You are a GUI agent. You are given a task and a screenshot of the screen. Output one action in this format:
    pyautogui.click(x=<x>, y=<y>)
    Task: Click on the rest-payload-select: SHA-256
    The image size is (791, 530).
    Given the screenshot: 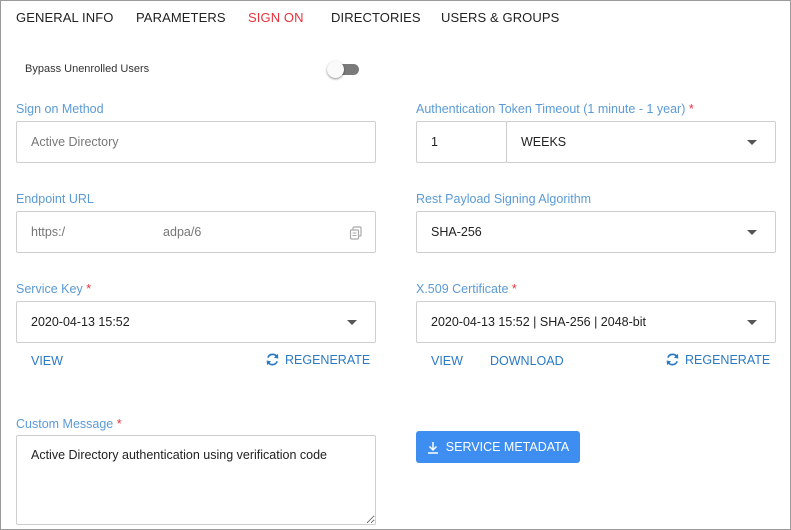 What is the action you would take?
    pyautogui.click(x=596, y=232)
    